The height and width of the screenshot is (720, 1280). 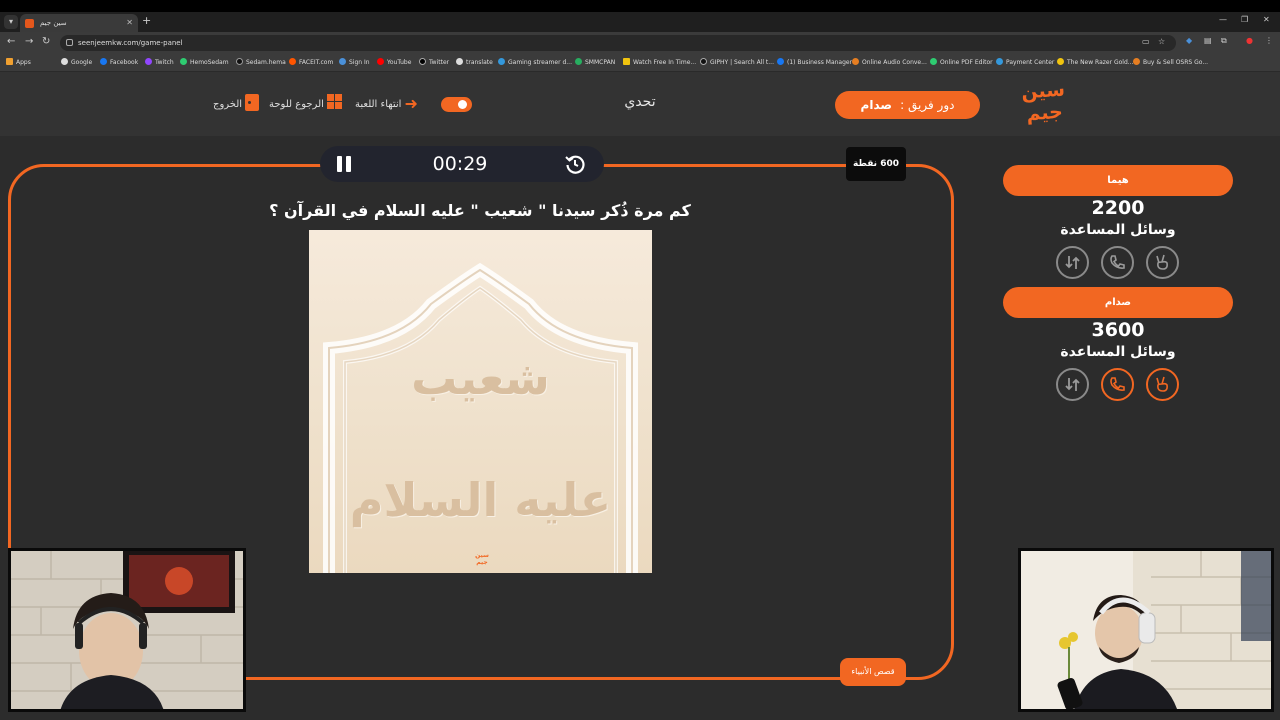 What do you see at coordinates (386, 104) in the screenshot?
I see `end-game-button: ➜انتهاء اللعبة` at bounding box center [386, 104].